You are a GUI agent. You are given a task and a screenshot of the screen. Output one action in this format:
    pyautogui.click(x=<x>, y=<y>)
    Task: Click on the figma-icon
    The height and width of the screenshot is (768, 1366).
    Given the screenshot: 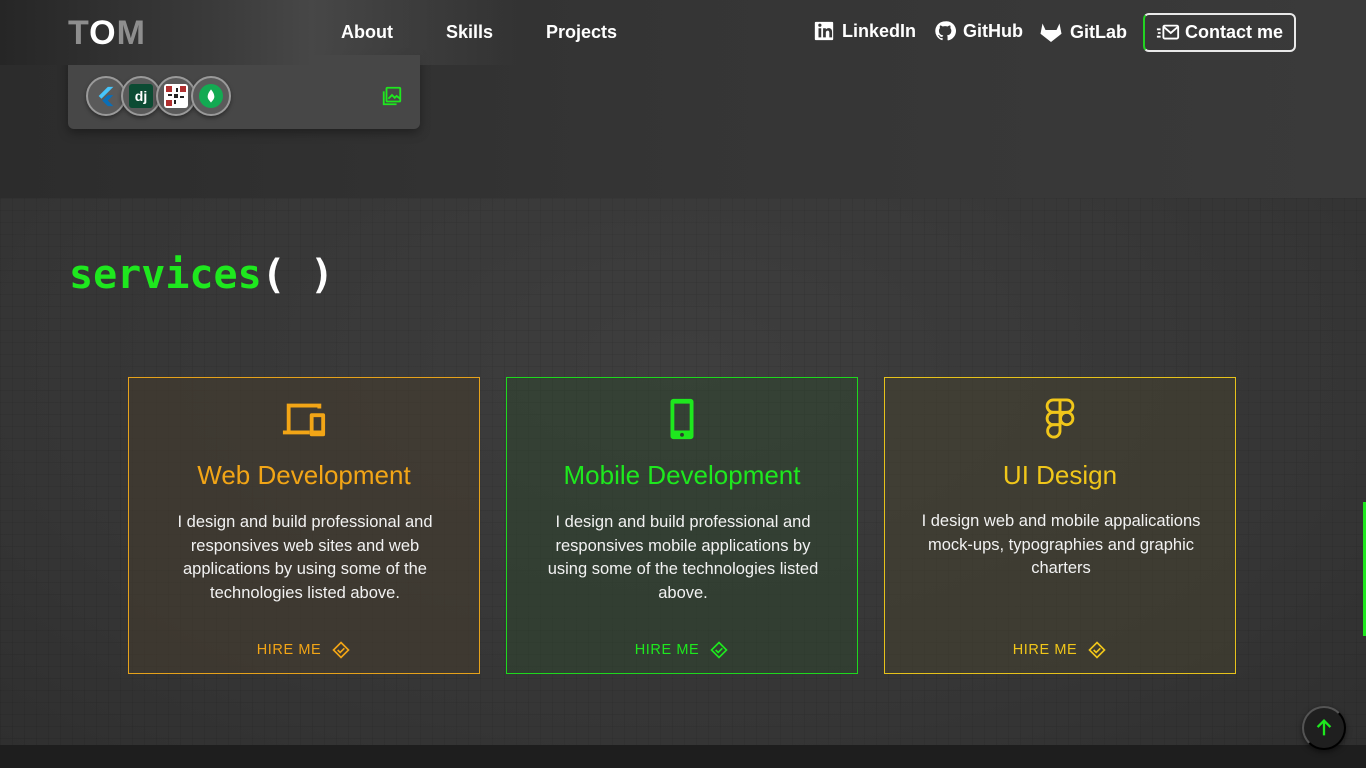 What is the action you would take?
    pyautogui.click(x=1060, y=418)
    